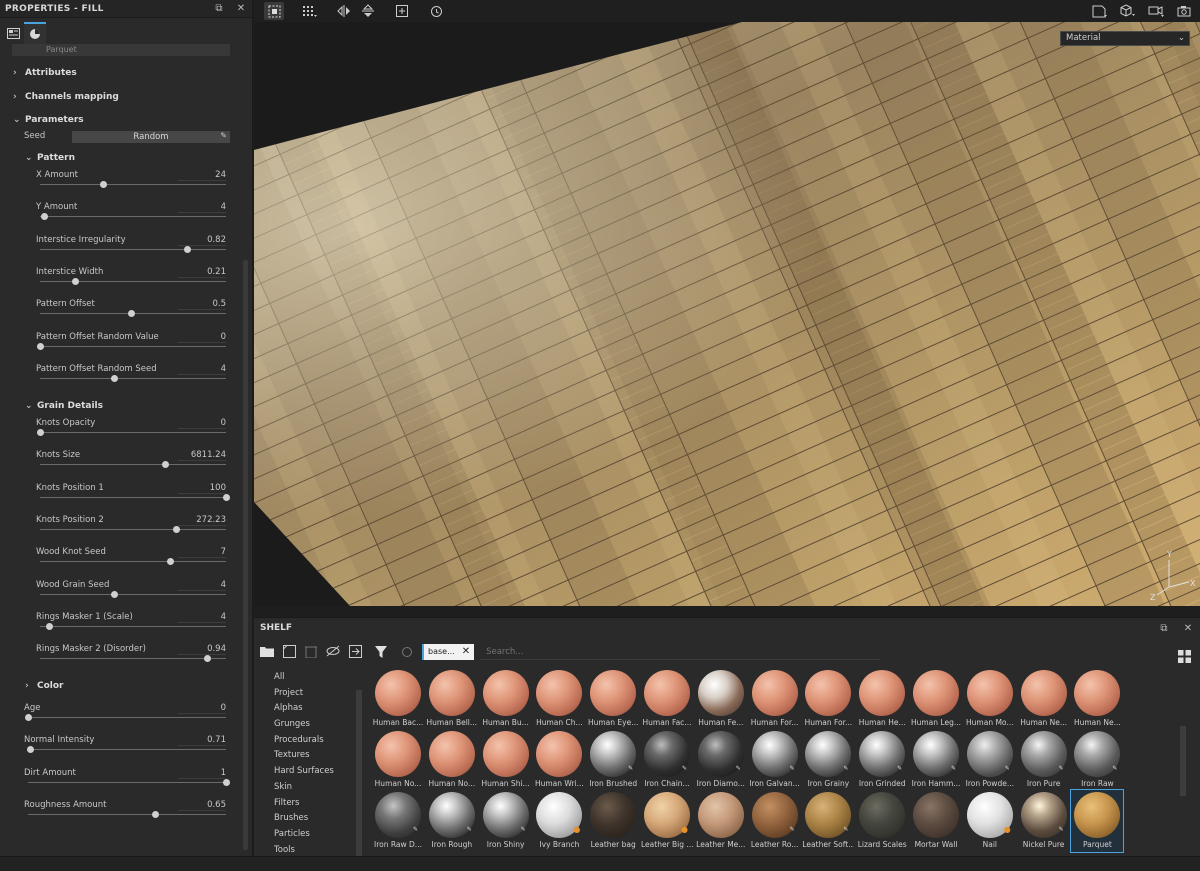 The image size is (1200, 871). I want to click on section-pattern: ⌄ Pattern, so click(50, 158).